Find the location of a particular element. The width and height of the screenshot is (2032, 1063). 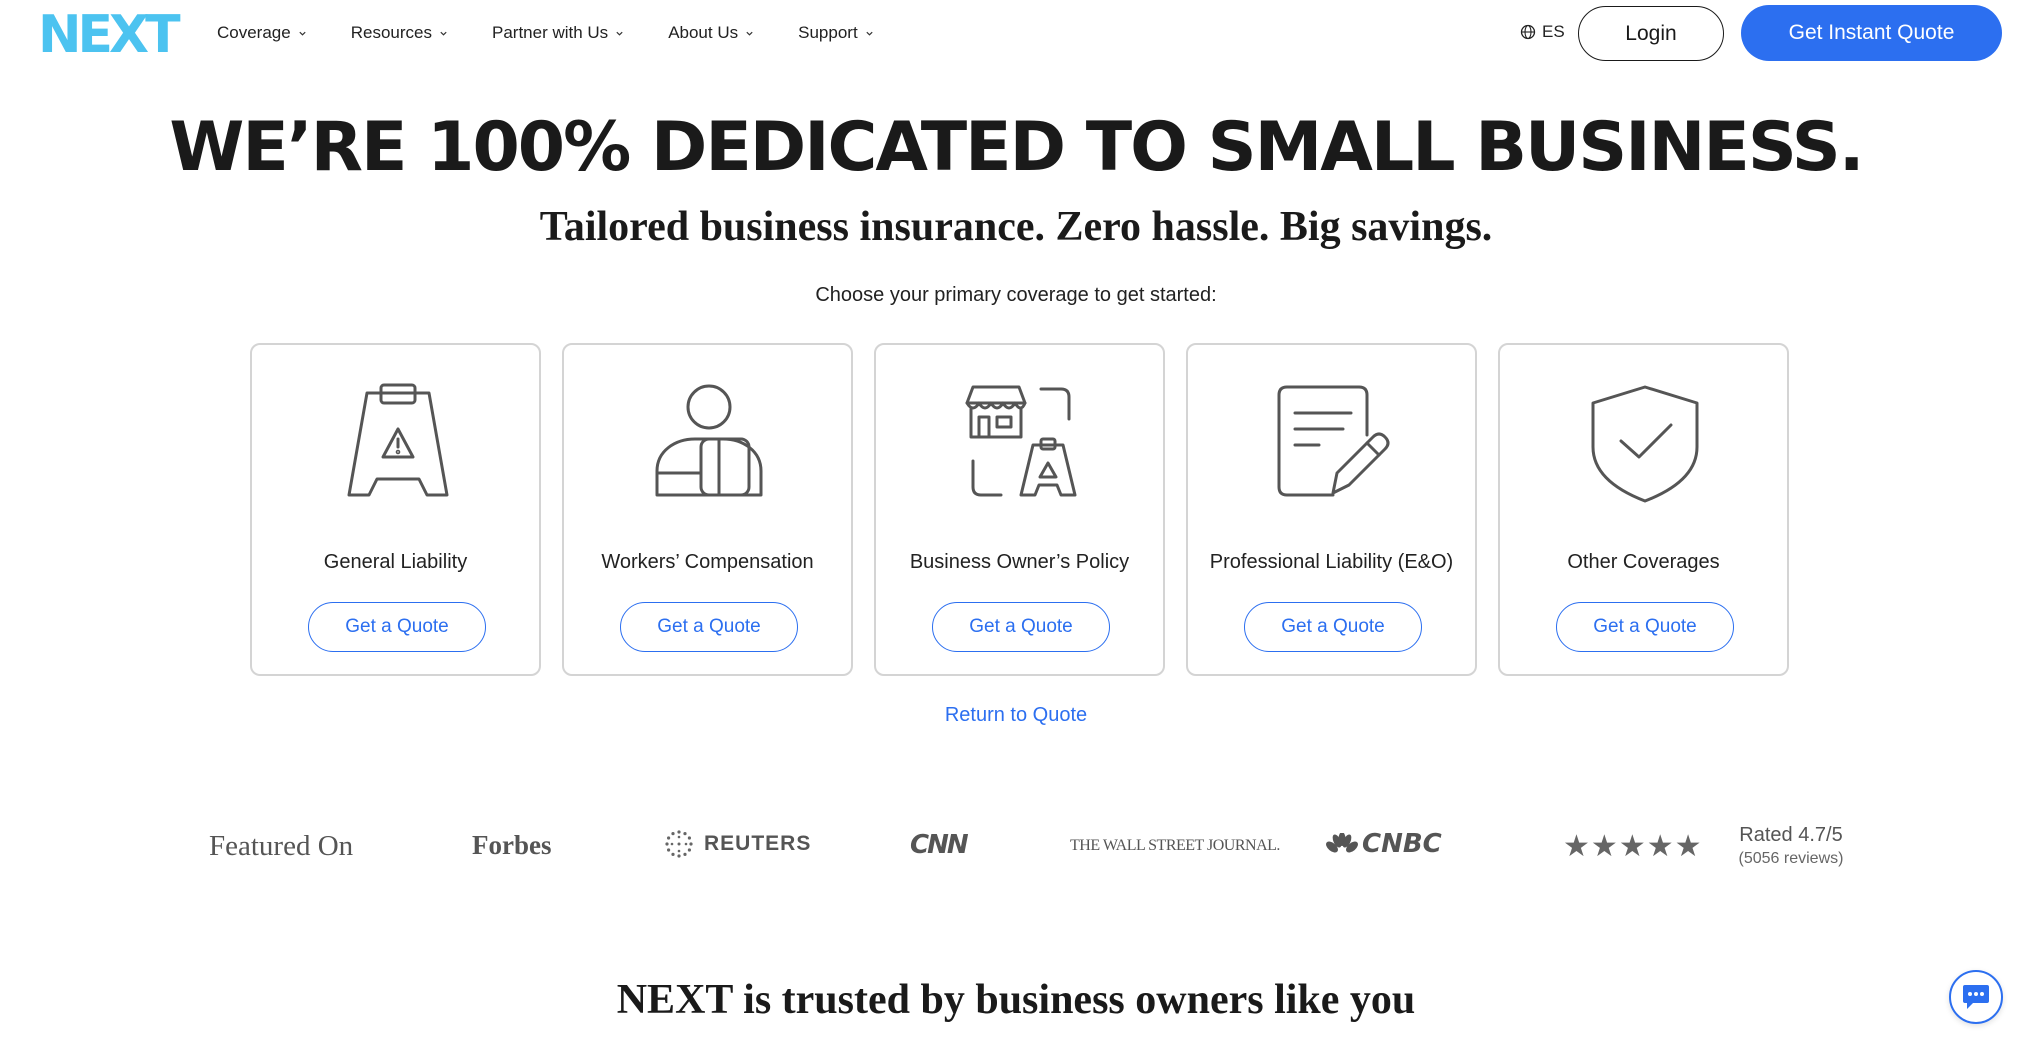

svg-text: NEXT is located at coordinates (109, 33).